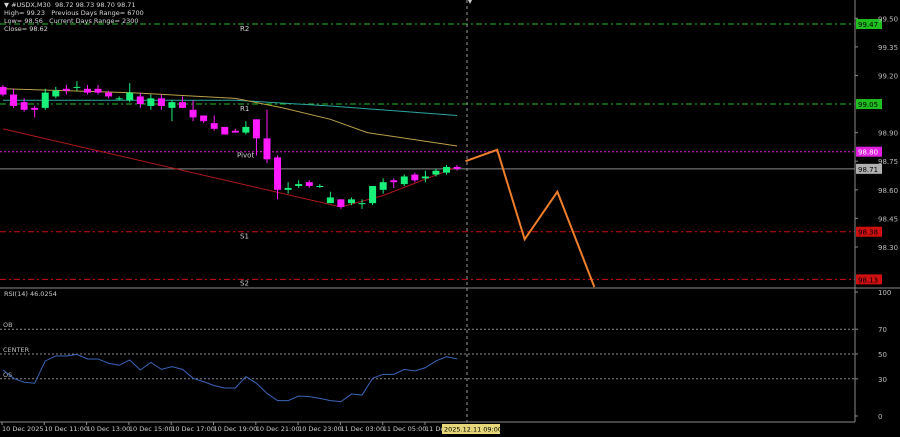 The height and width of the screenshot is (437, 900). Describe the element at coordinates (888, 76) in the screenshot. I see `y-tick-label: 99.20` at that location.